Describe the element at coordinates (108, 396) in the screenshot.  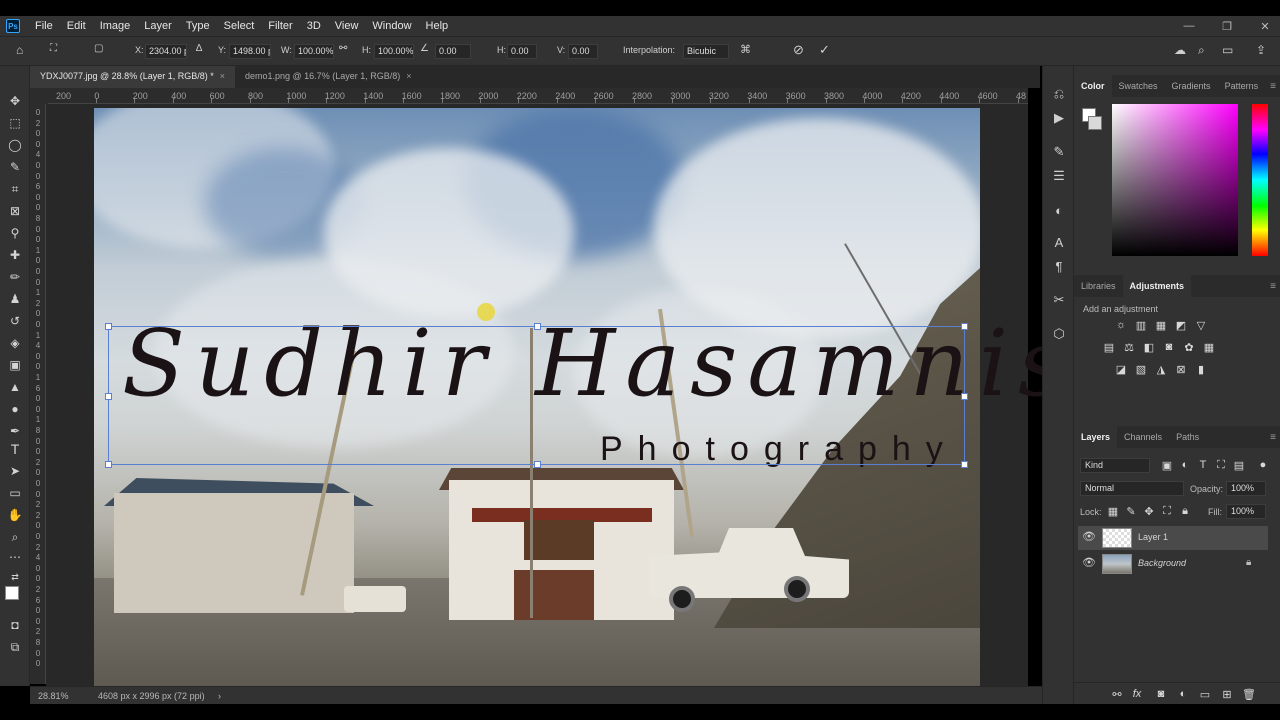
I see `transform-handle-left` at that location.